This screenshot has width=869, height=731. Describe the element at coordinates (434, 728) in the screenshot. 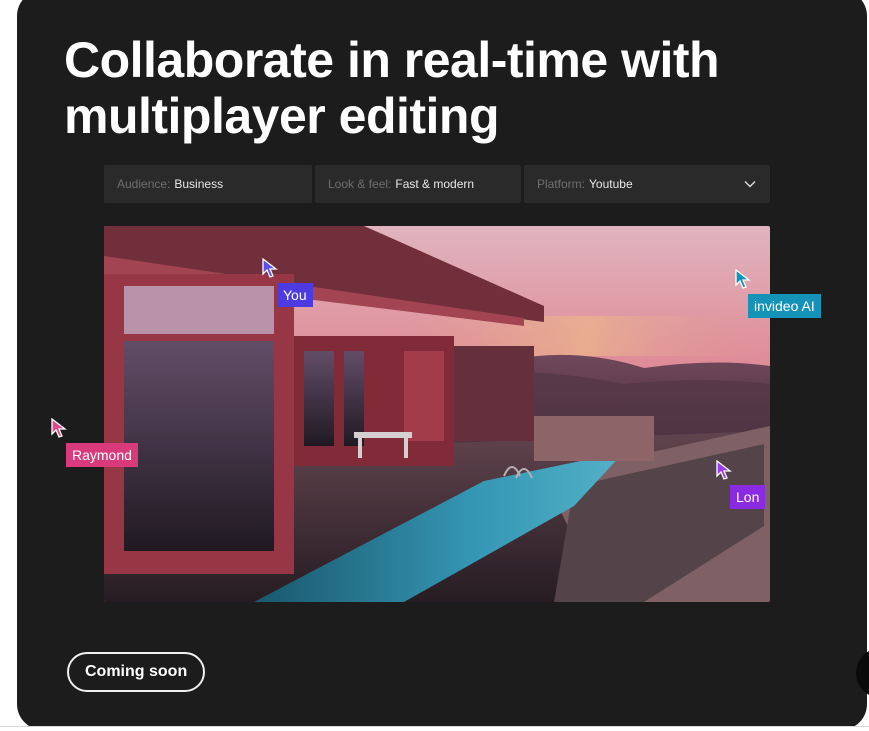

I see `page-bottom-divider` at that location.